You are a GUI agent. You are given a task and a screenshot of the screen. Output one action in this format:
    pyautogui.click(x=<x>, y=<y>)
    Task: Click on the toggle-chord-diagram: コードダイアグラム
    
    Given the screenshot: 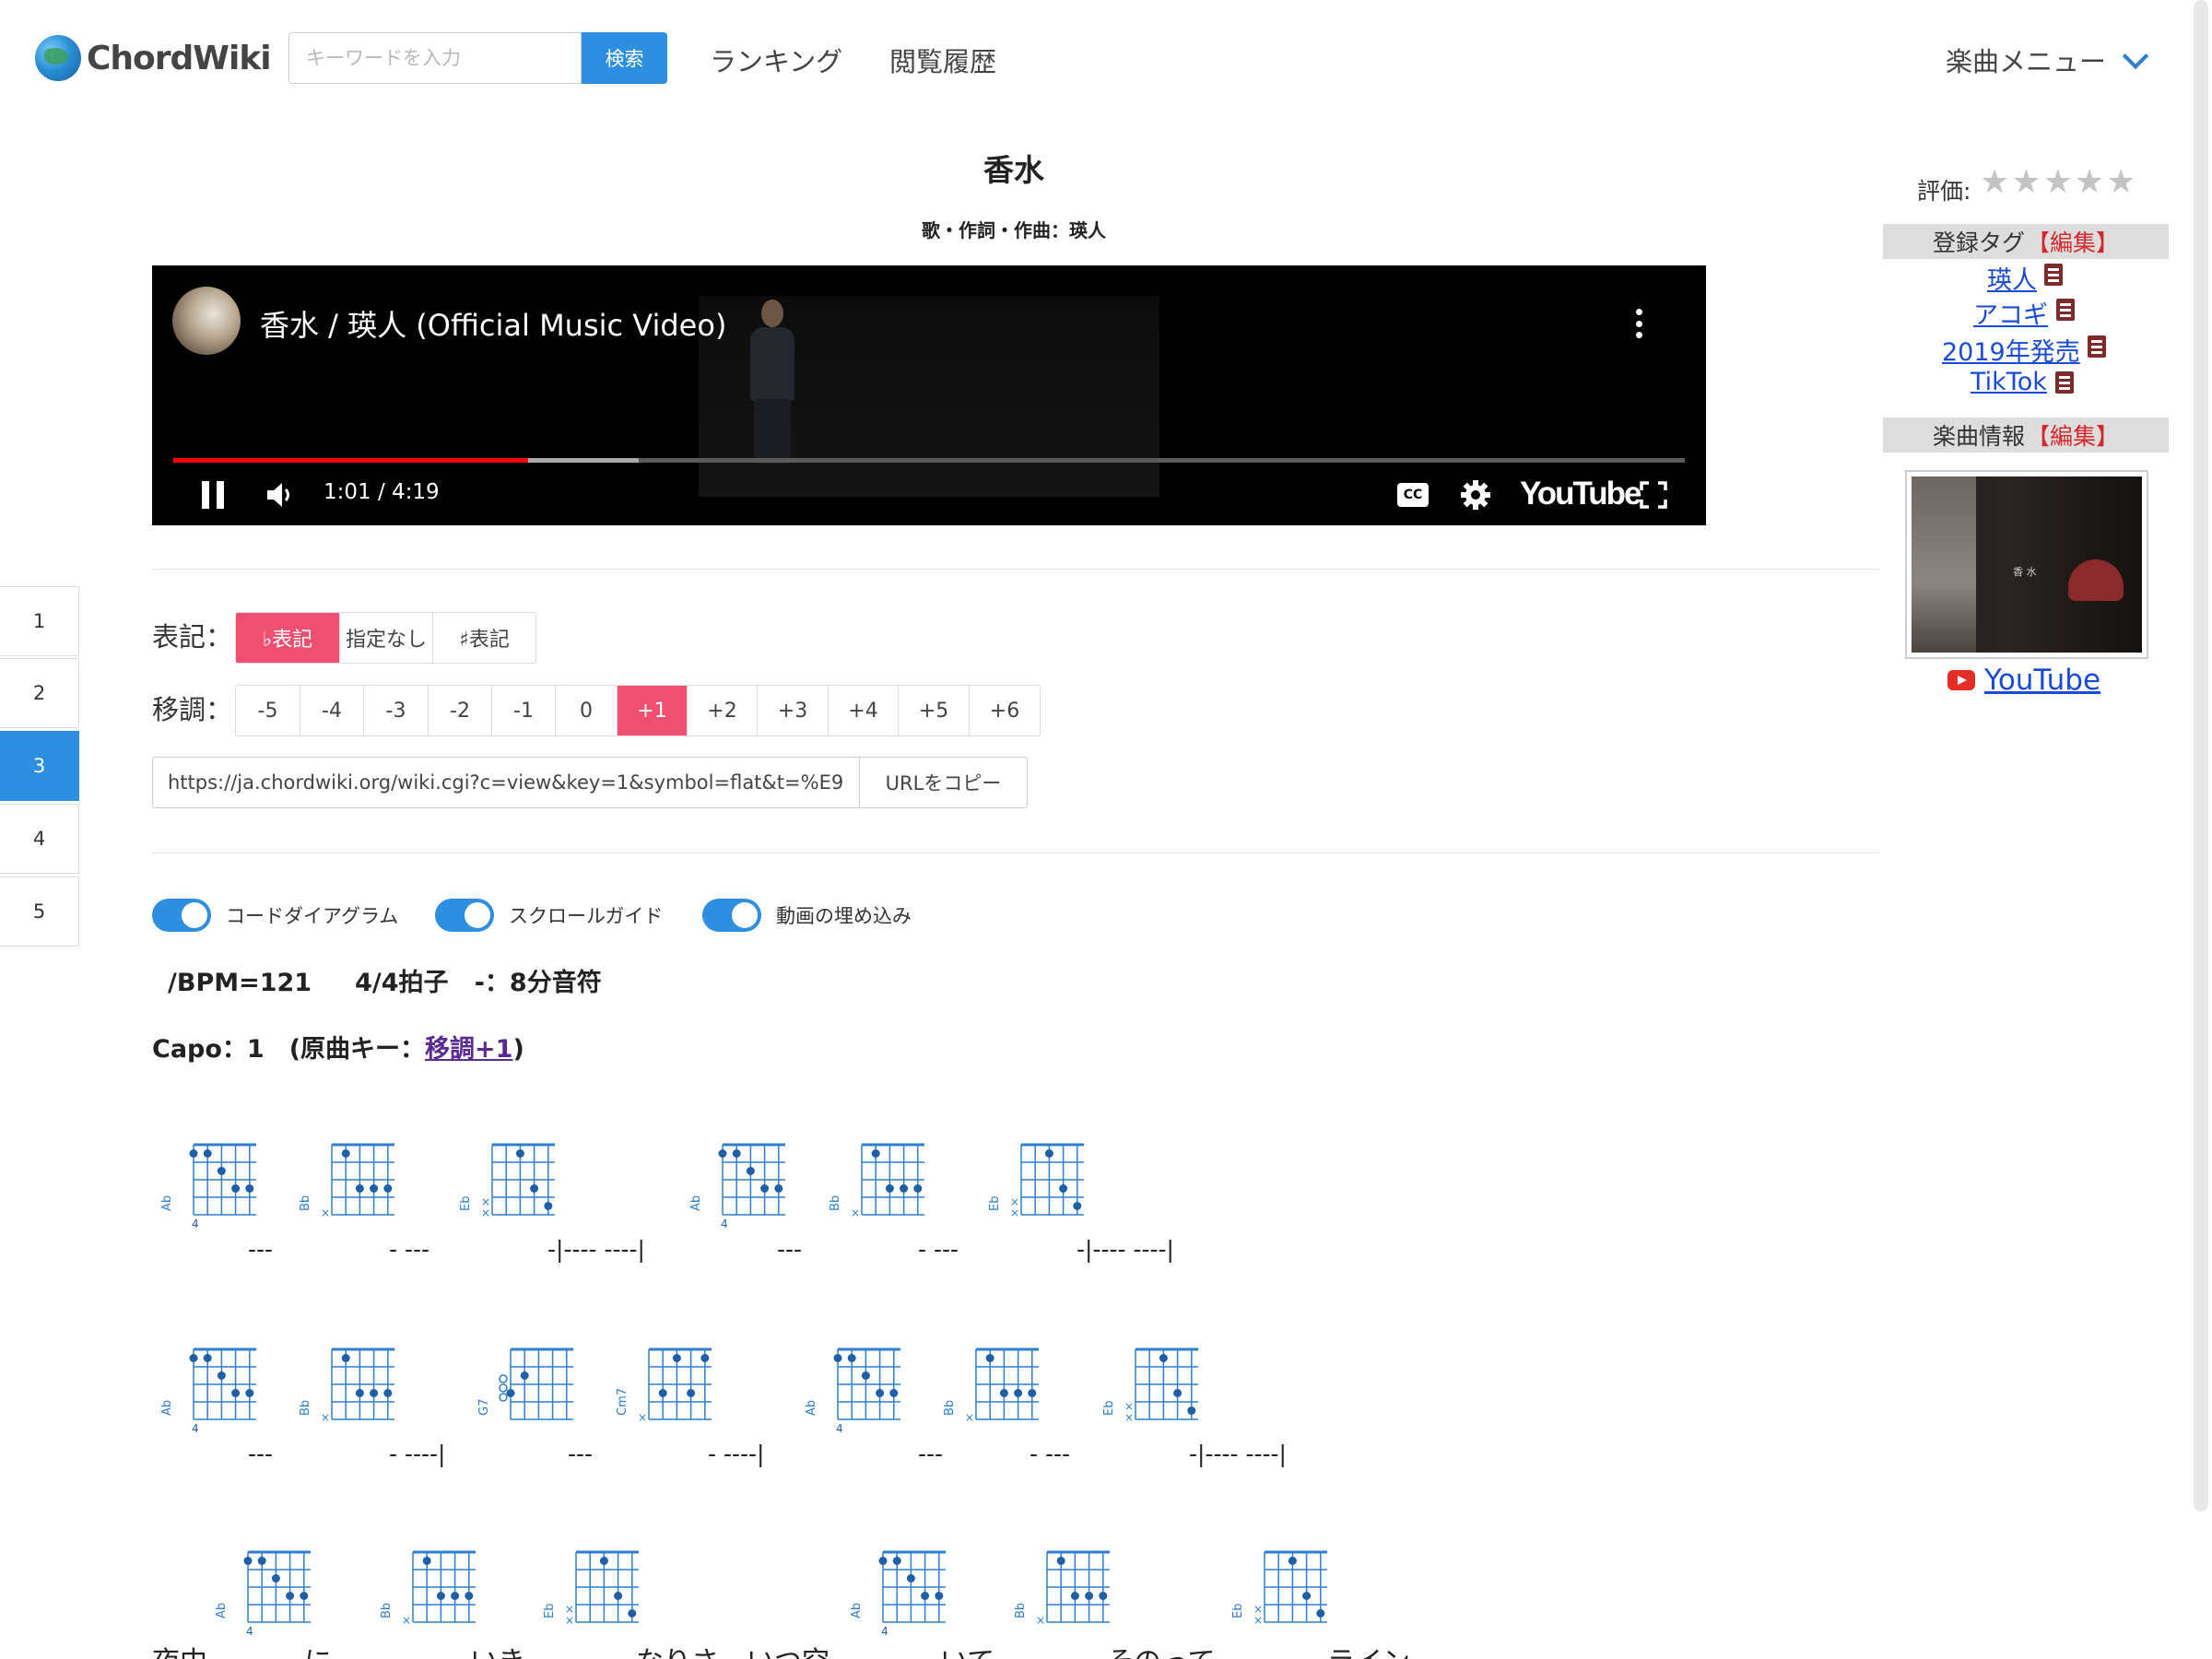 What is the action you would take?
    pyautogui.click(x=275, y=915)
    